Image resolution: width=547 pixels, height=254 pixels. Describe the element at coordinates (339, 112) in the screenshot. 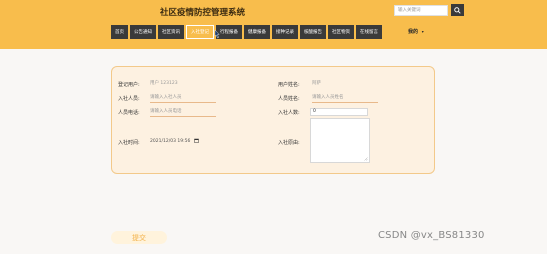

I see `count-input: 0` at that location.